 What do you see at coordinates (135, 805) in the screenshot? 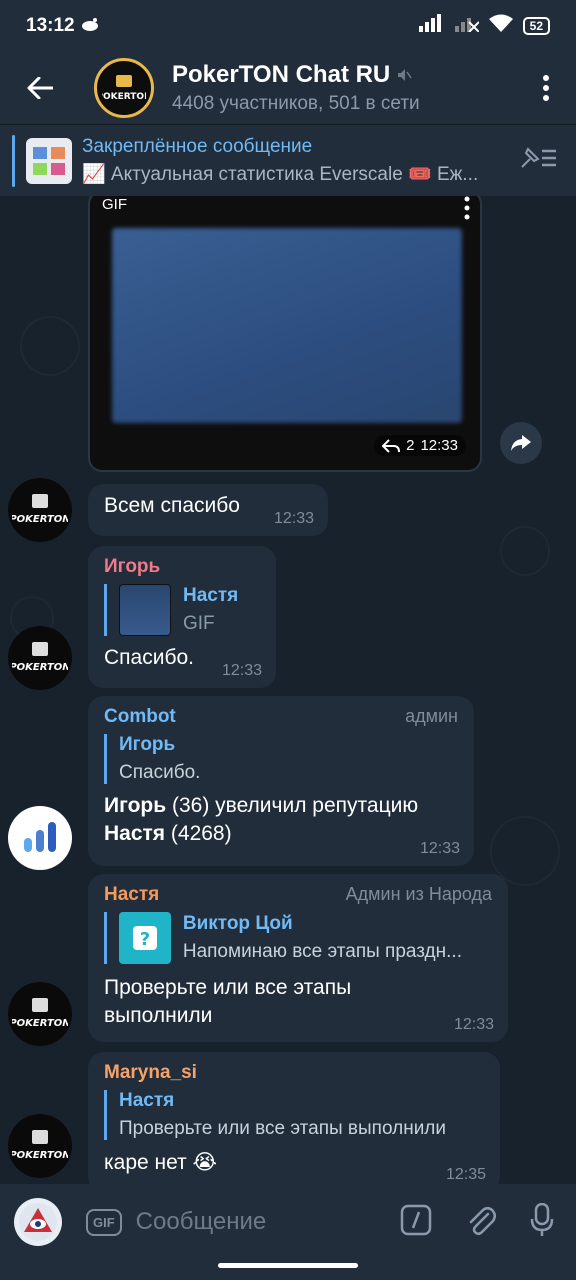
I see `user-mention: Игорь` at bounding box center [135, 805].